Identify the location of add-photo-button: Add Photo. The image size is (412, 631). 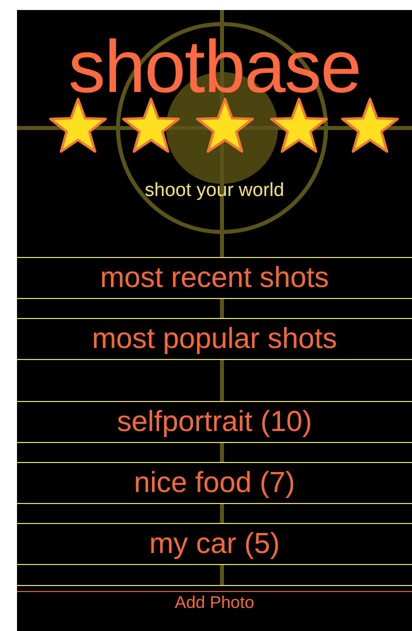
(214, 602).